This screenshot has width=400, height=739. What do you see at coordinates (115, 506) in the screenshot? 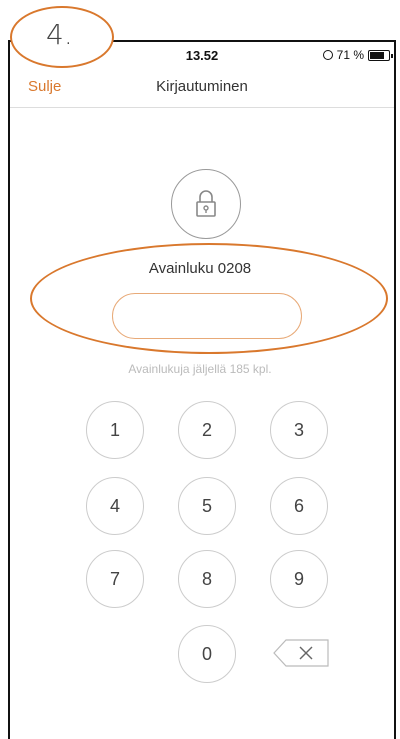
I see `key-4: 4` at bounding box center [115, 506].